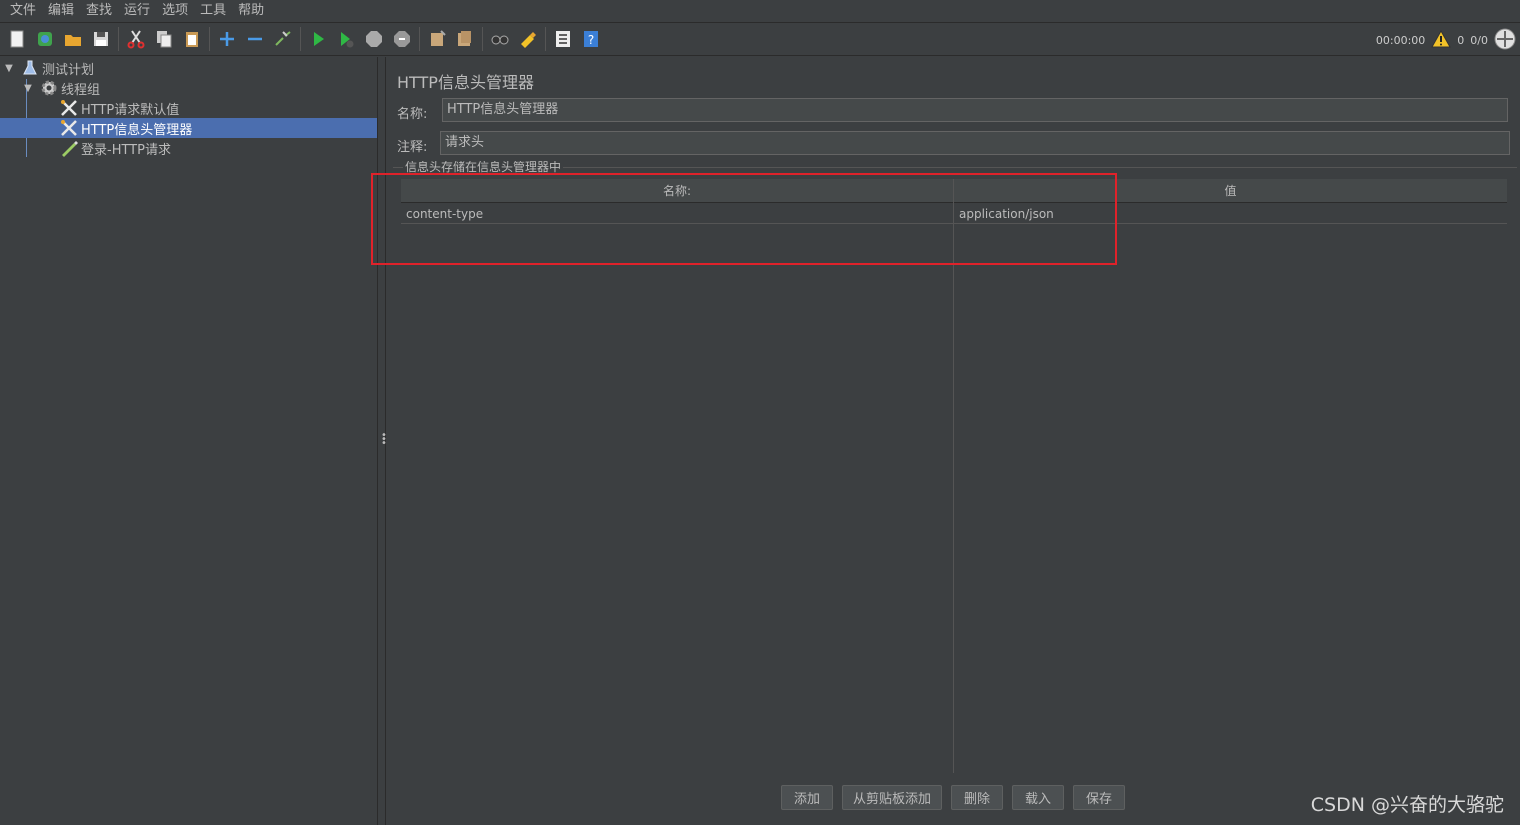 The width and height of the screenshot is (1520, 825). Describe the element at coordinates (807, 797) in the screenshot. I see `add-button: 添加` at that location.